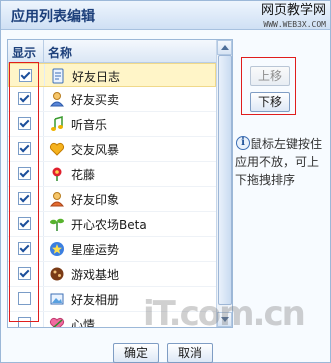  I want to click on watermark-bottom: iT.com.cn, so click(224, 314).